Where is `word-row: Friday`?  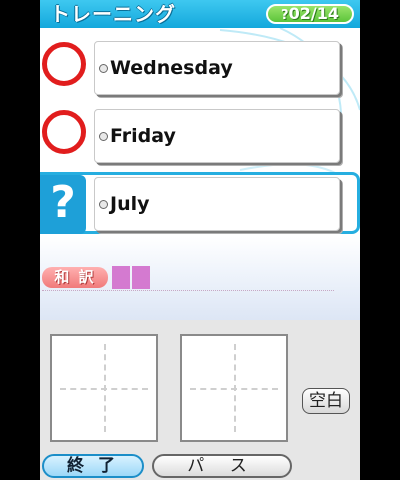 word-row: Friday is located at coordinates (200, 137).